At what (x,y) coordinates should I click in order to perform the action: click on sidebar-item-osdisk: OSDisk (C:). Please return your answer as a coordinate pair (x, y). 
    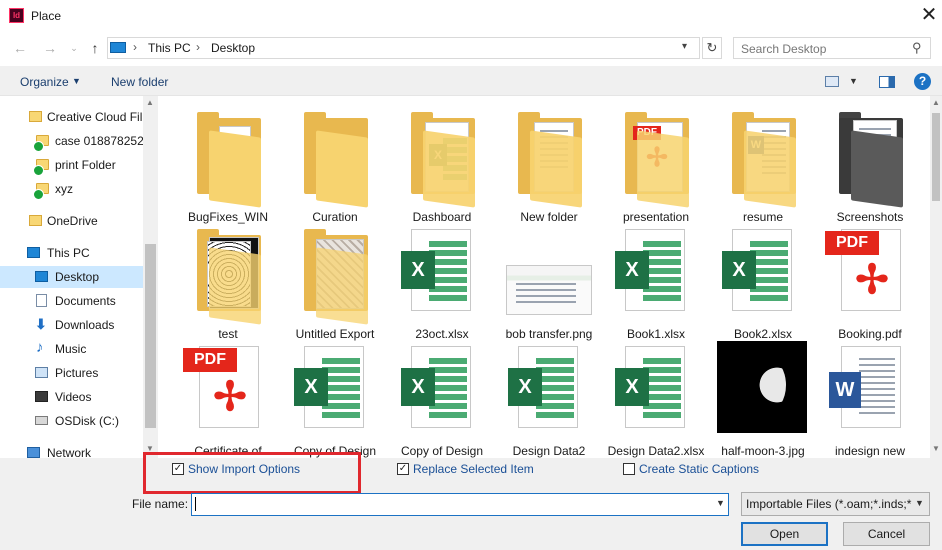
    Looking at the image, I should click on (71, 421).